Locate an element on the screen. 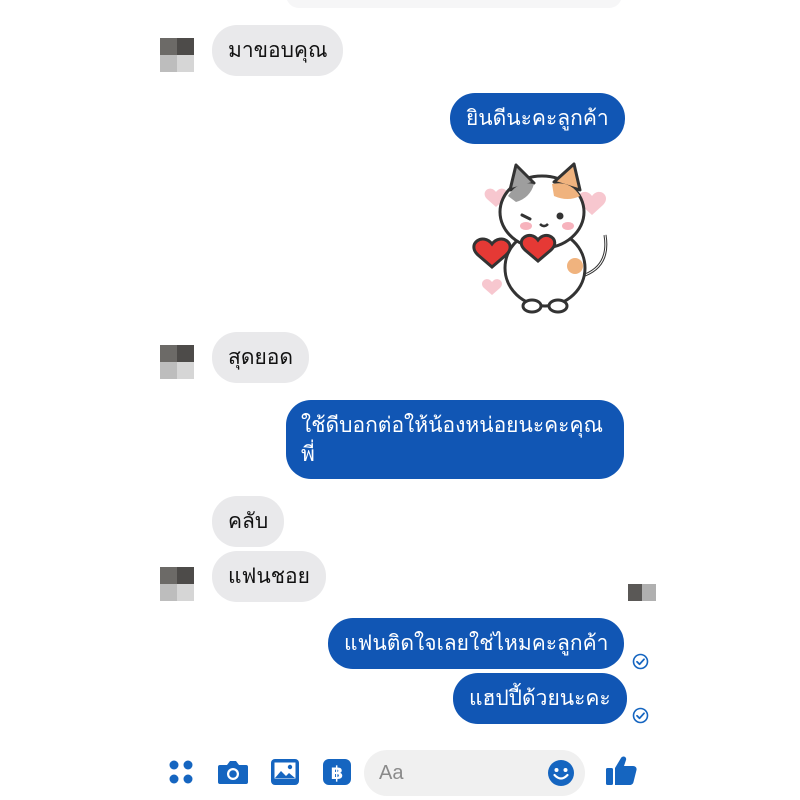 This screenshot has height=800, width=800. composer-toolbar: ฿ Aa is located at coordinates (400, 770).